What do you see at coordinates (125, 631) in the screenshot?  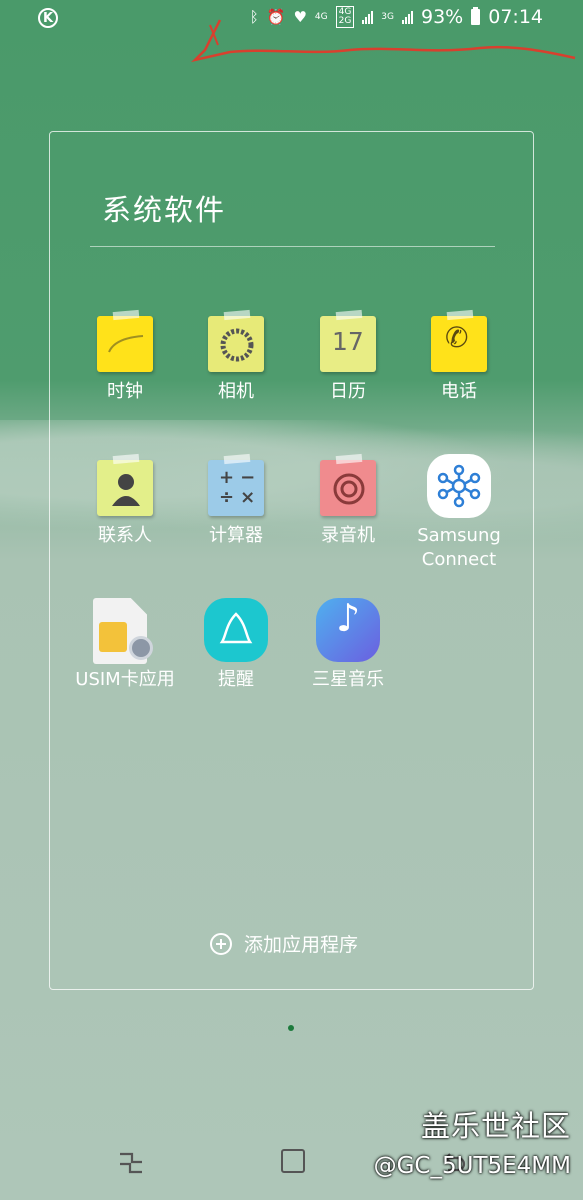 I see `sim-card-icon` at bounding box center [125, 631].